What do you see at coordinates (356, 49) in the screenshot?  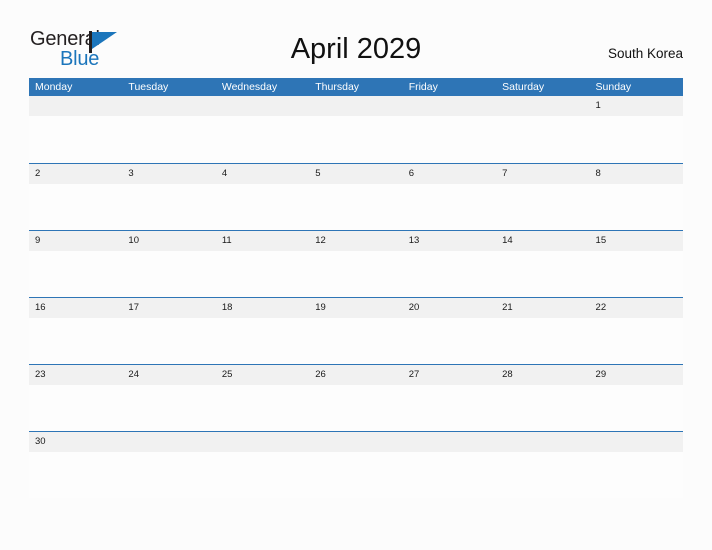 I see `page-title: April 2029` at bounding box center [356, 49].